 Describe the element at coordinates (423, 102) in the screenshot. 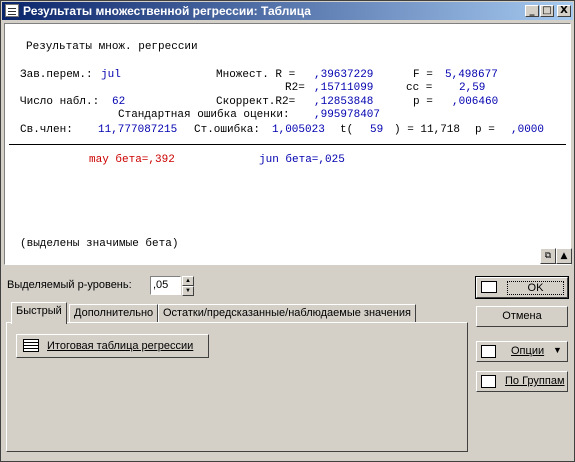

I see `p-label: p =` at that location.